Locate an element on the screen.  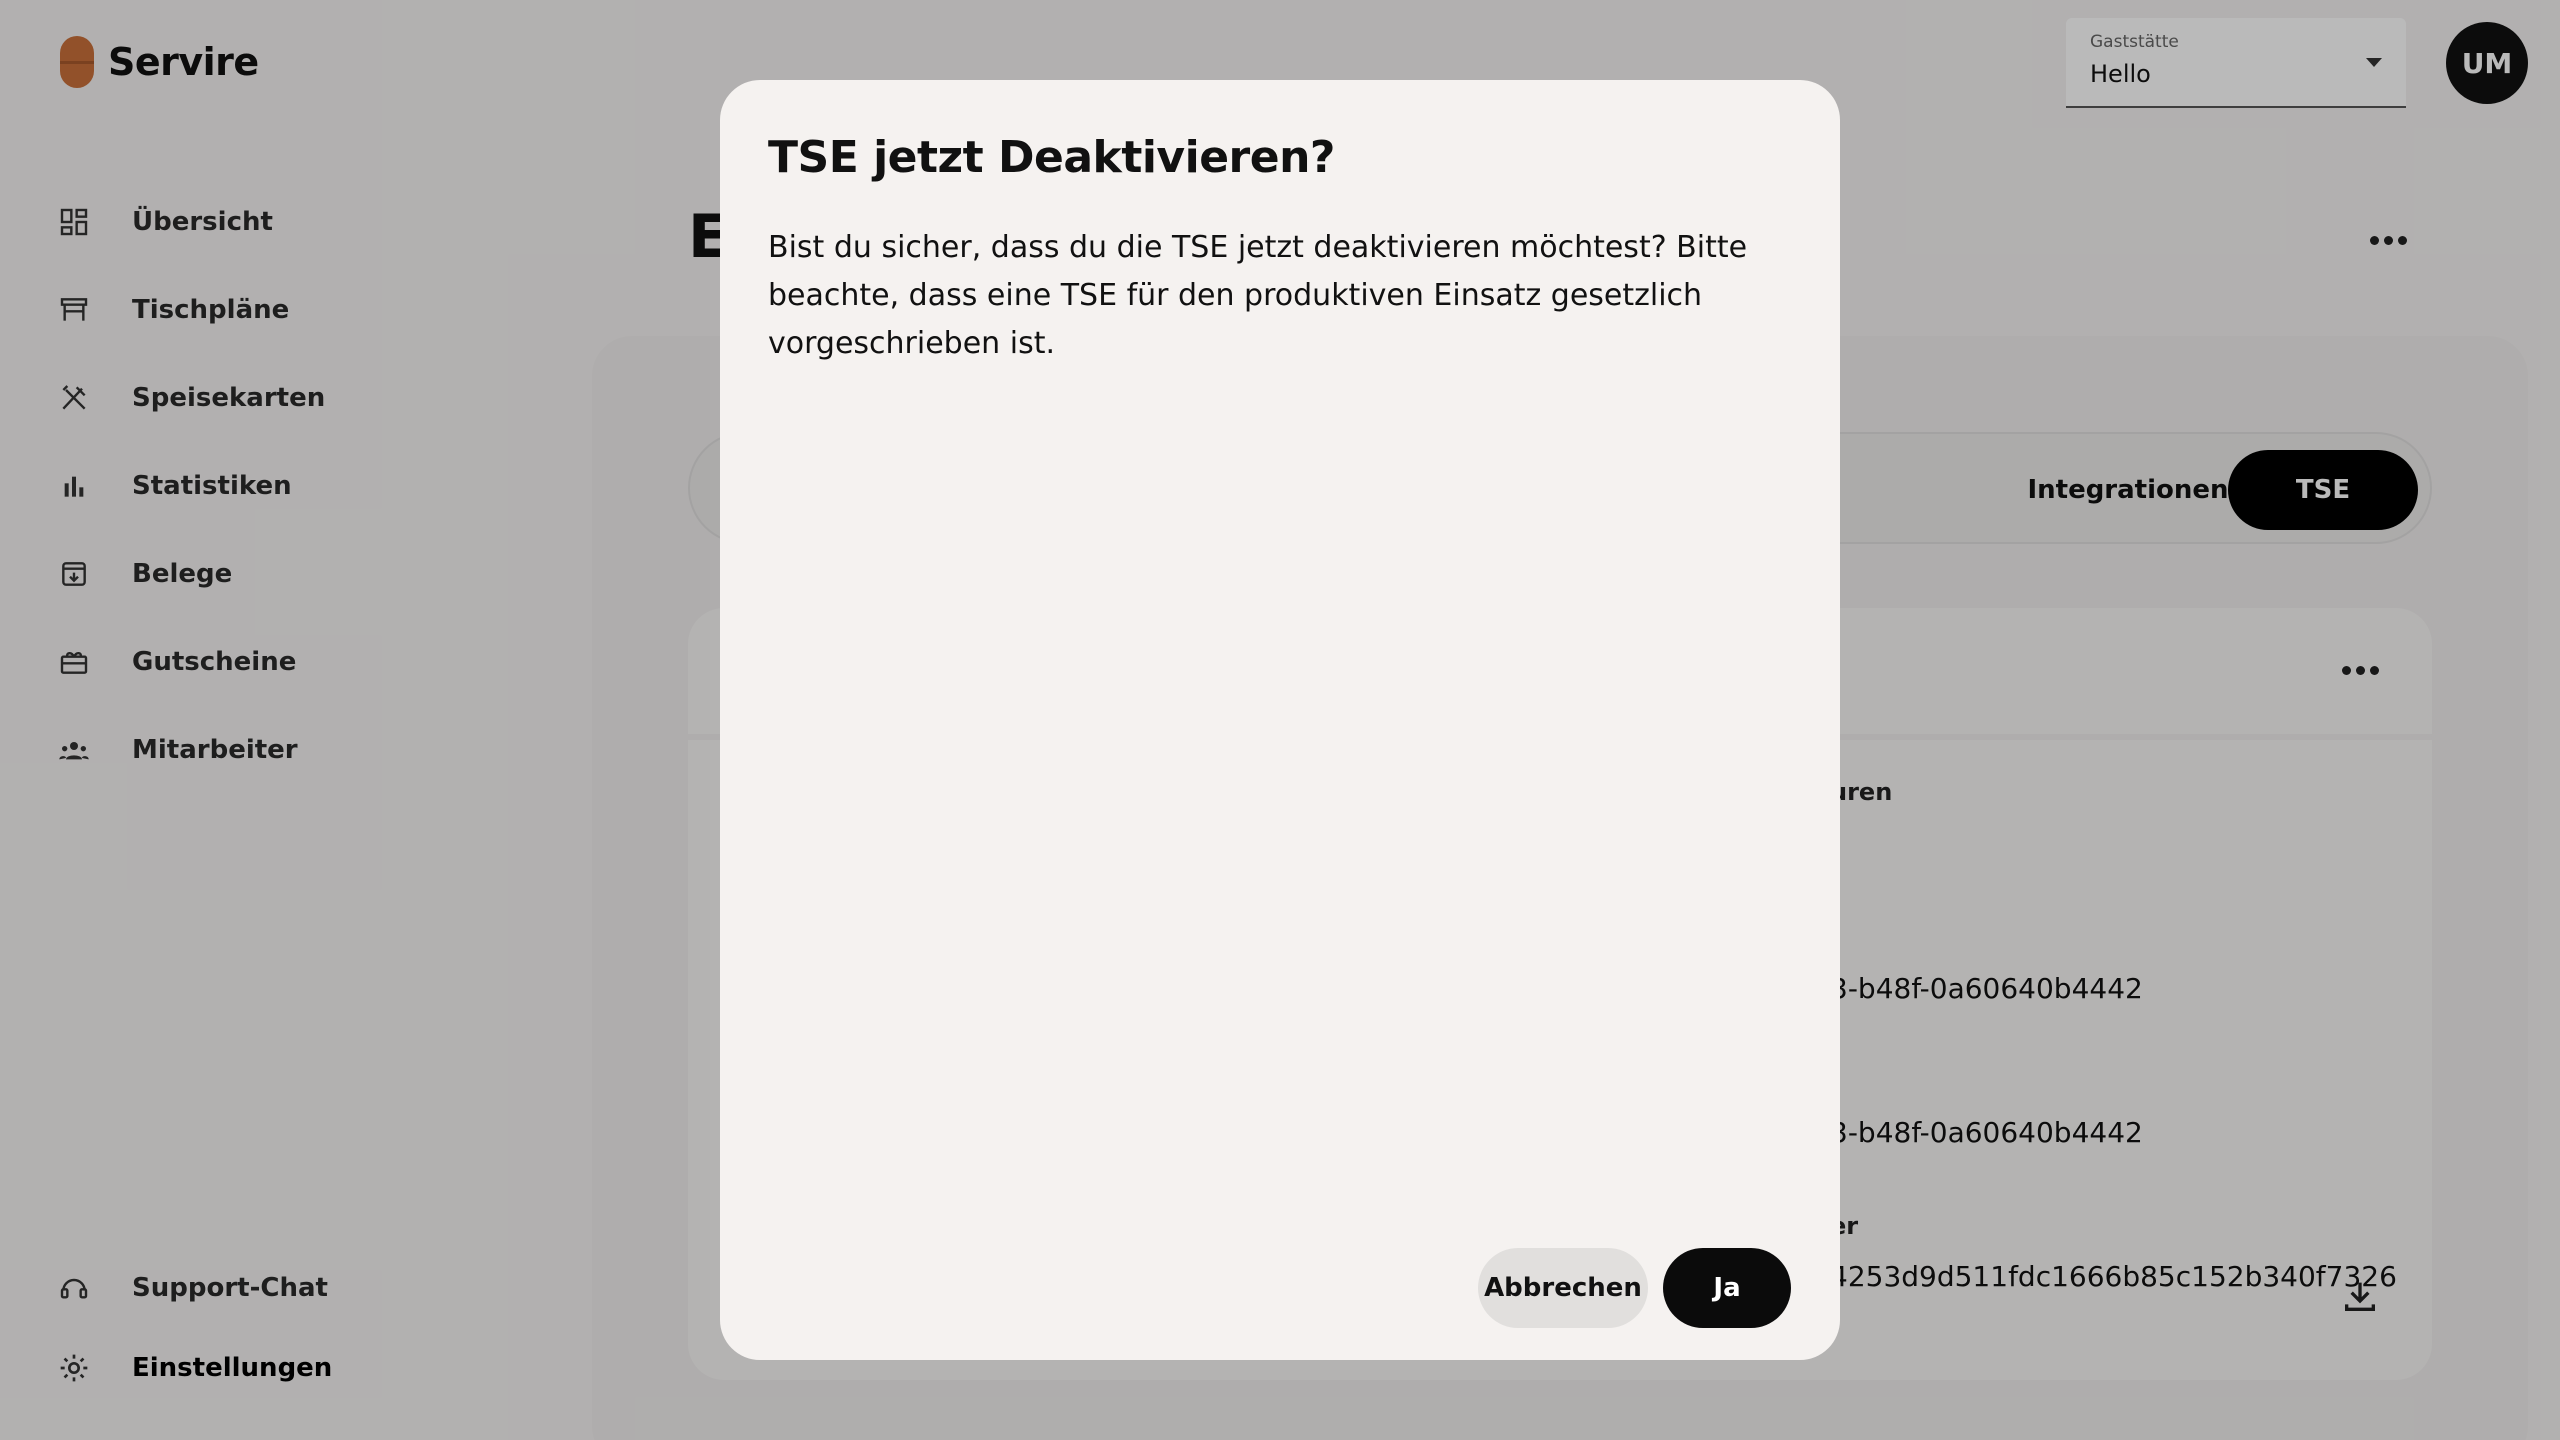
confirm-button: Ja is located at coordinates (1727, 1288).